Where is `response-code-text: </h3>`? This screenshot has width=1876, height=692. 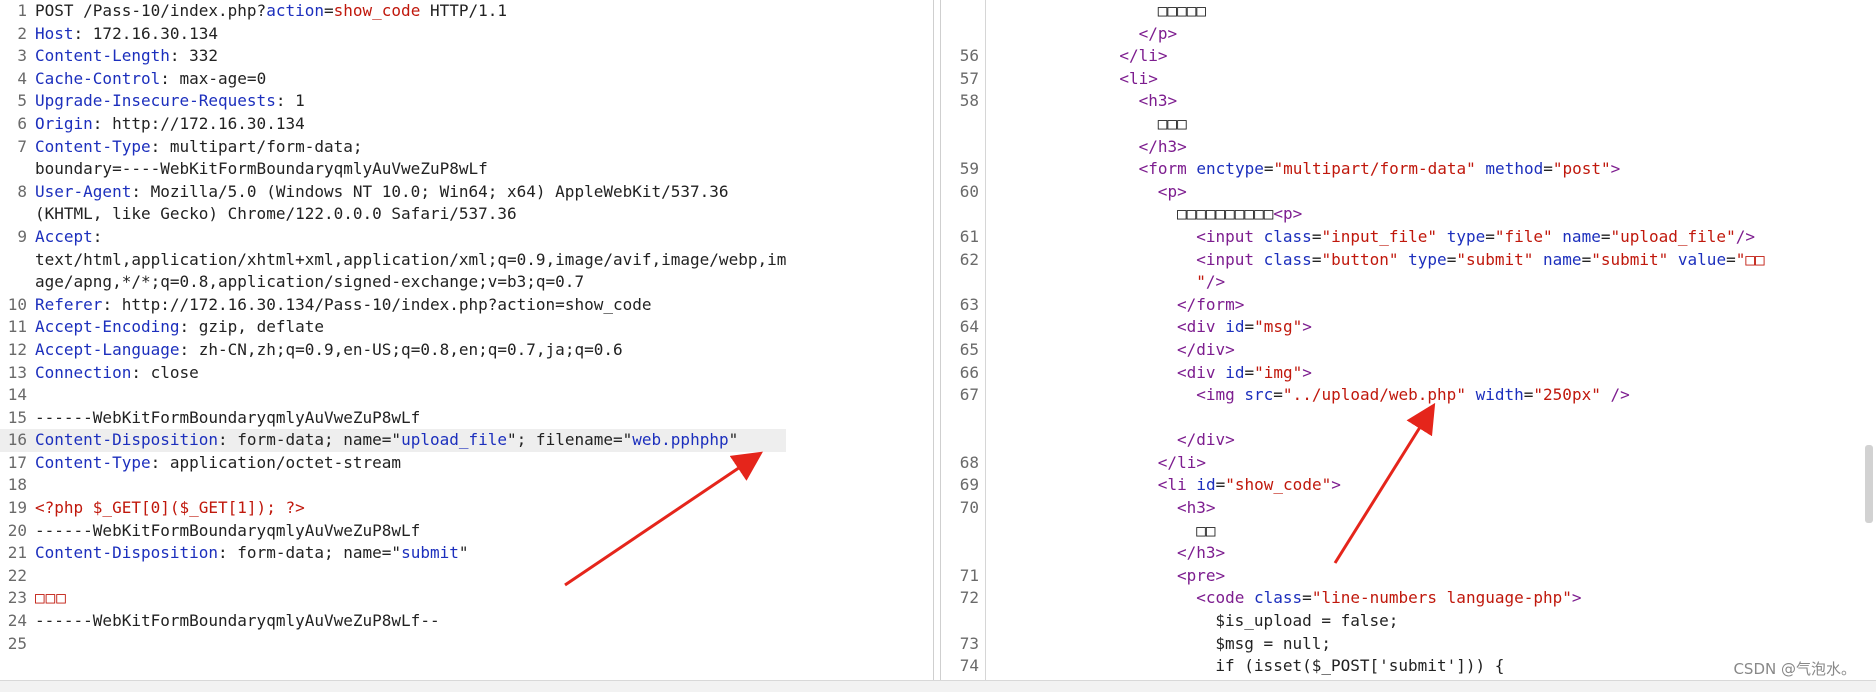 response-code-text: </h3> is located at coordinates (1105, 553).